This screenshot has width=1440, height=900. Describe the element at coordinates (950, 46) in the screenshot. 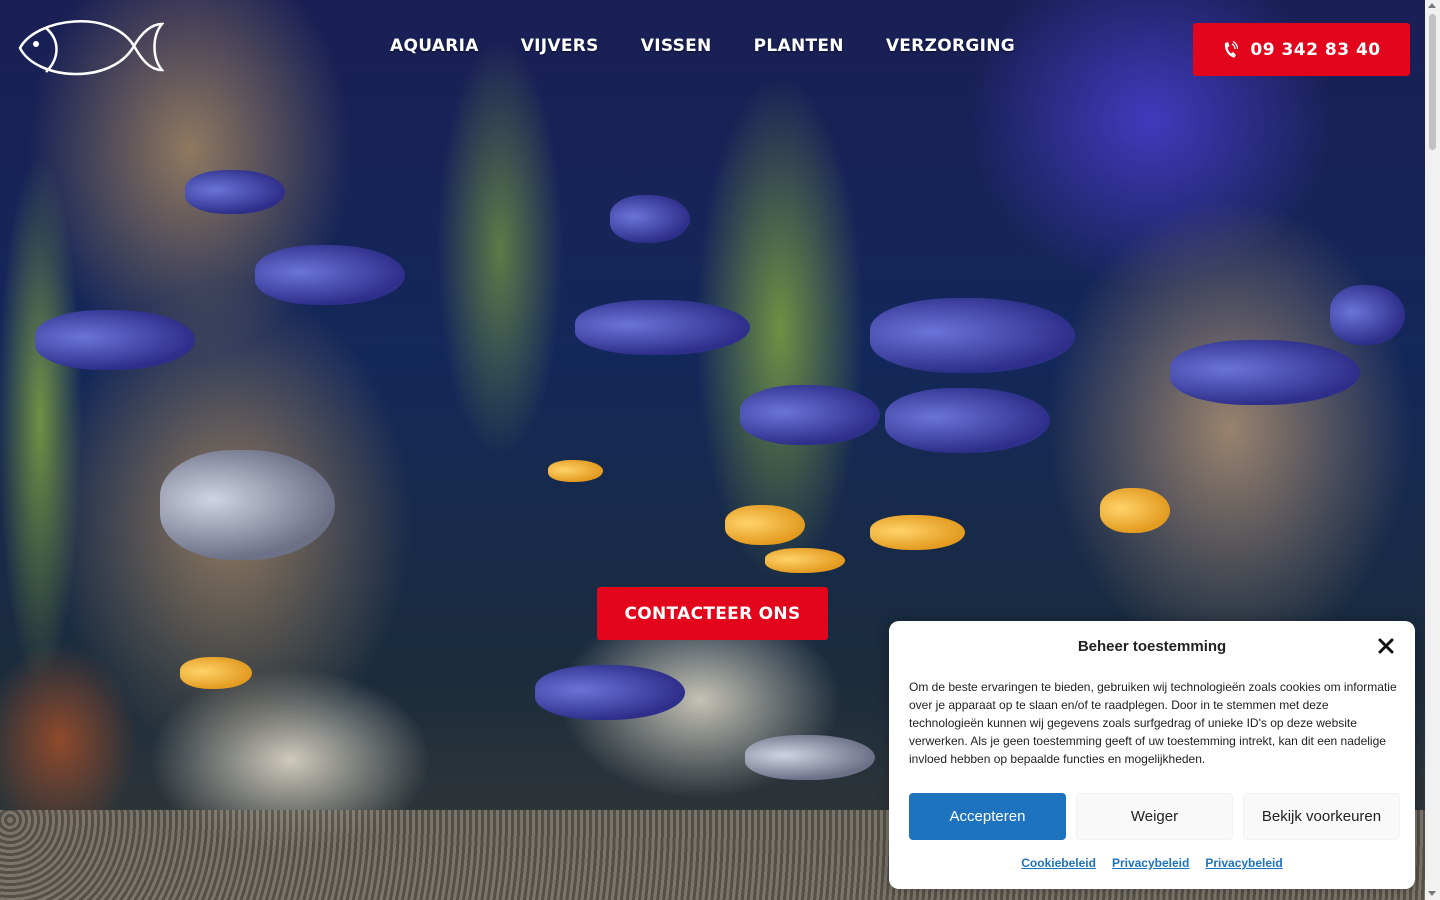

I see `nav-verzorging: VERZORGING` at that location.